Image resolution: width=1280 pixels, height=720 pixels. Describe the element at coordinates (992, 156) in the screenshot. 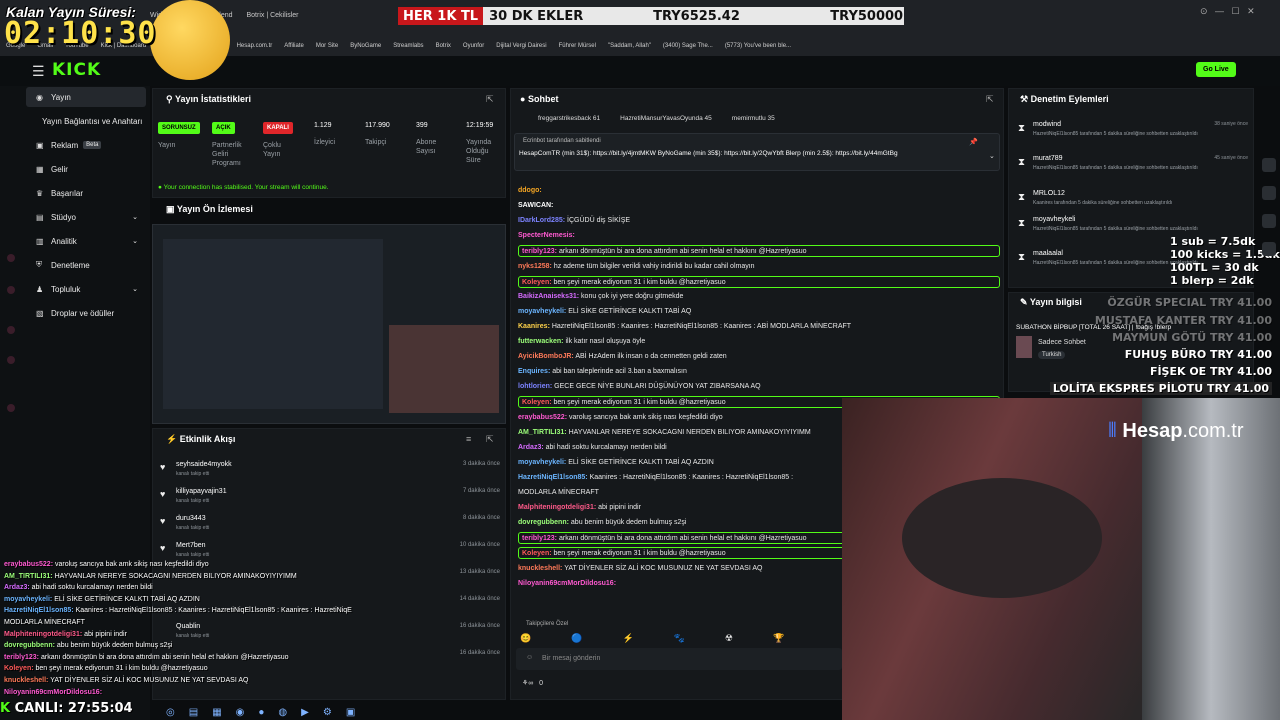

I see `chevron-down-icon: ⌄` at that location.